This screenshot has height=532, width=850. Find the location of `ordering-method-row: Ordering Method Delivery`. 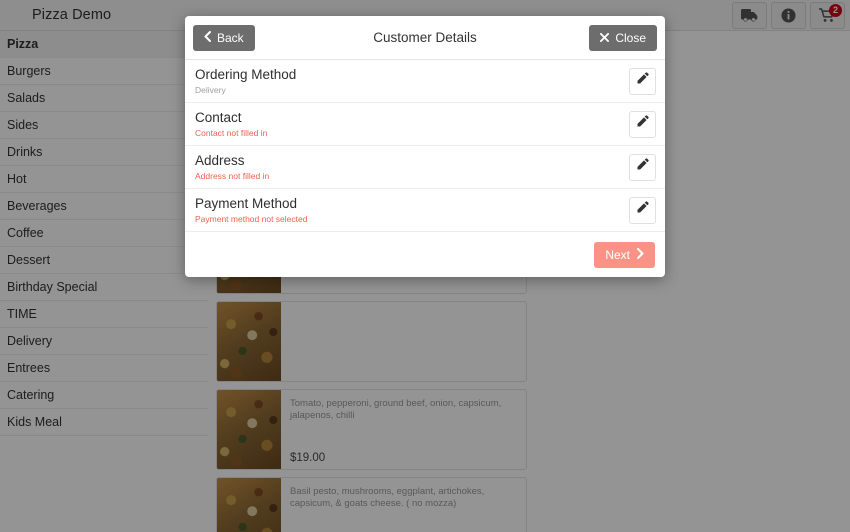

ordering-method-row: Ordering Method Delivery is located at coordinates (425, 81).